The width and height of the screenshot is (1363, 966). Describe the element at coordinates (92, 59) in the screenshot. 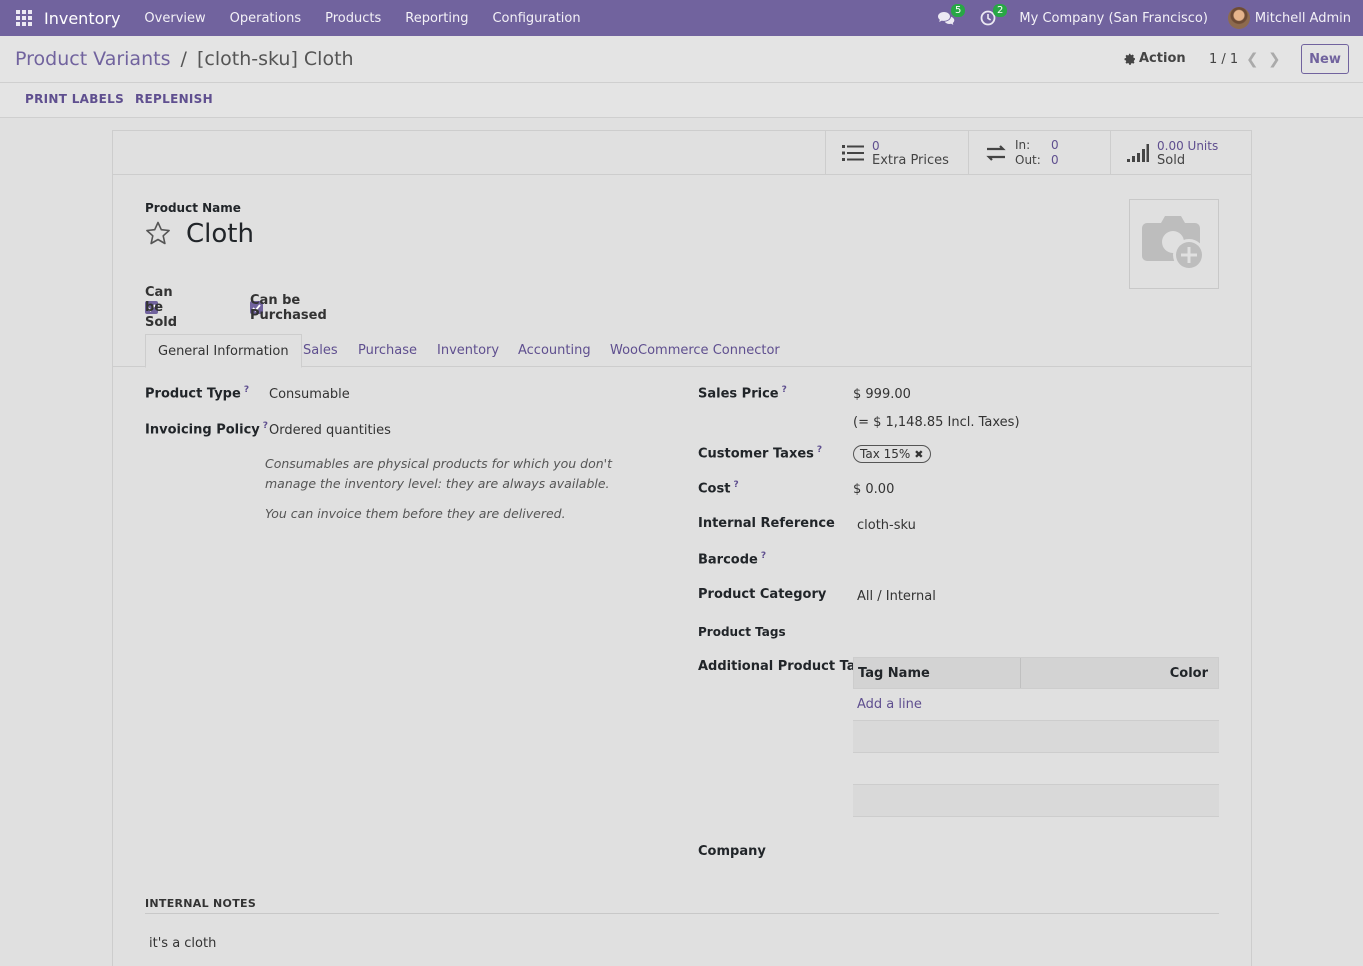

I see `breadcrumb-parent: Product Variants` at that location.